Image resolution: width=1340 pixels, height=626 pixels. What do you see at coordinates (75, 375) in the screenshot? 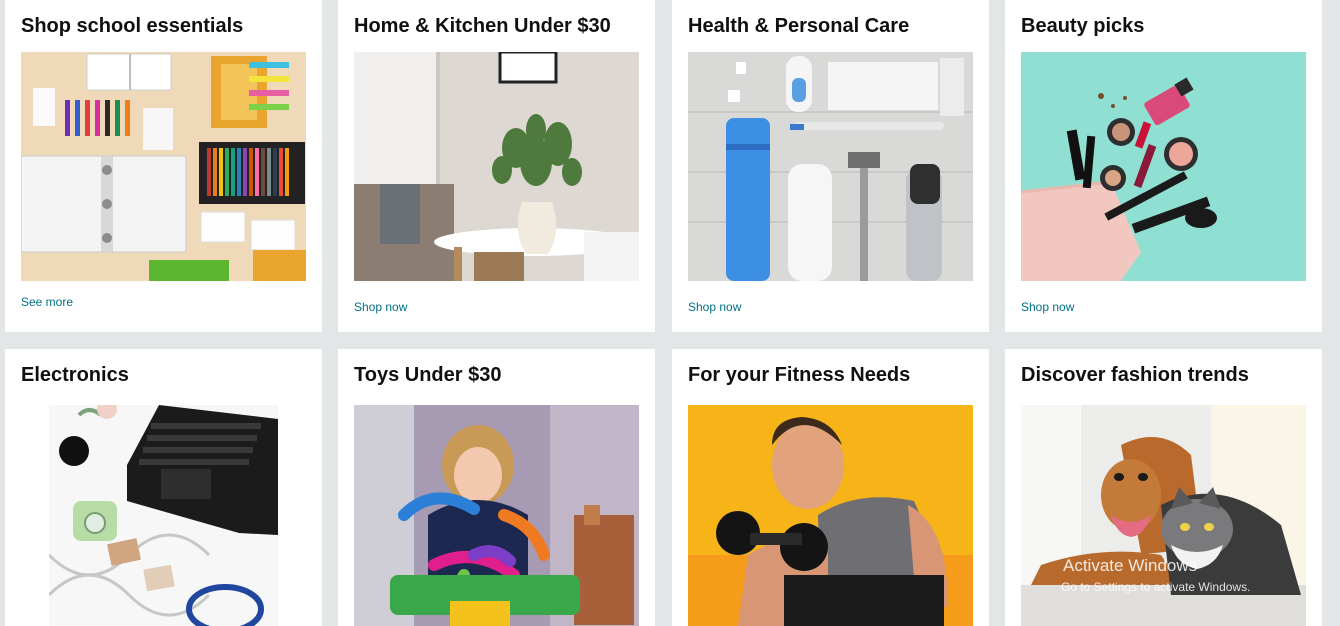
I see `card-title: Electronics` at bounding box center [75, 375].